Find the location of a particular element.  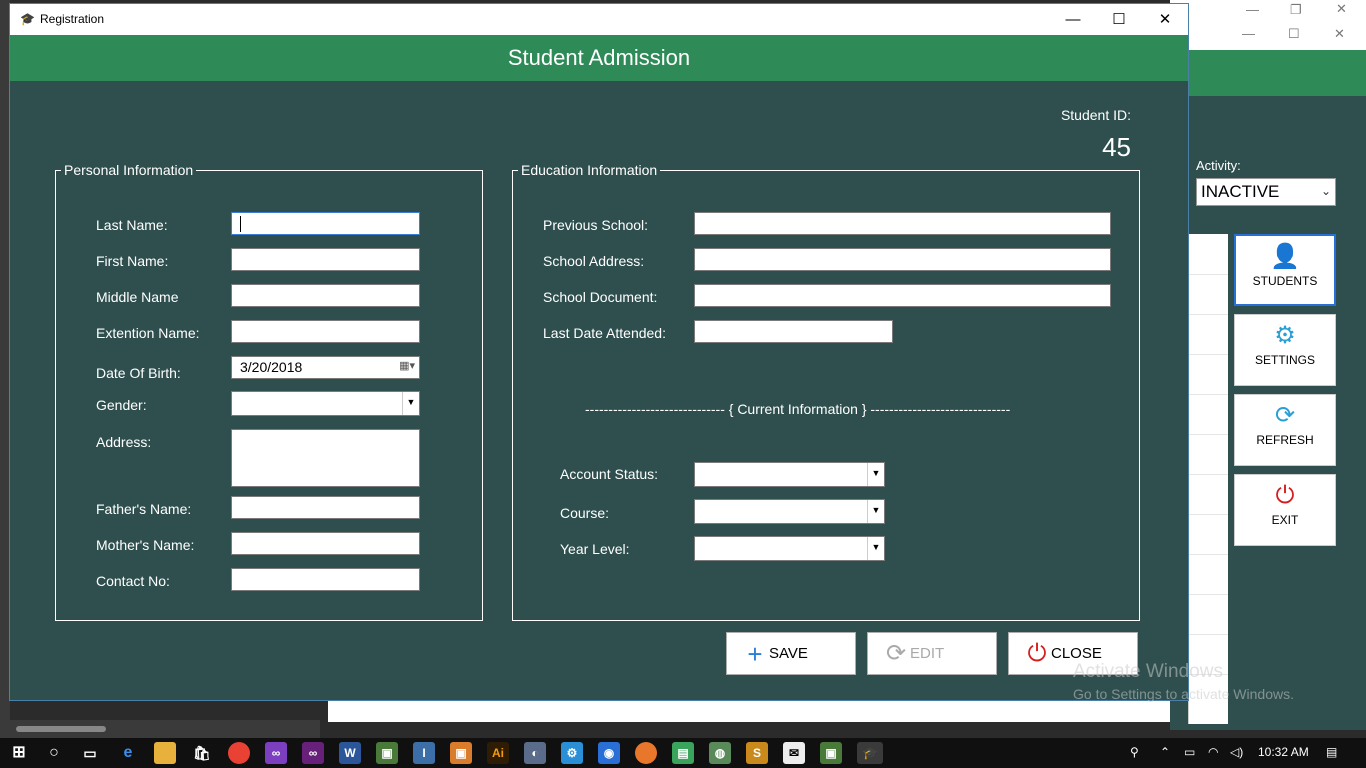

app-icon: I is located at coordinates (424, 753).